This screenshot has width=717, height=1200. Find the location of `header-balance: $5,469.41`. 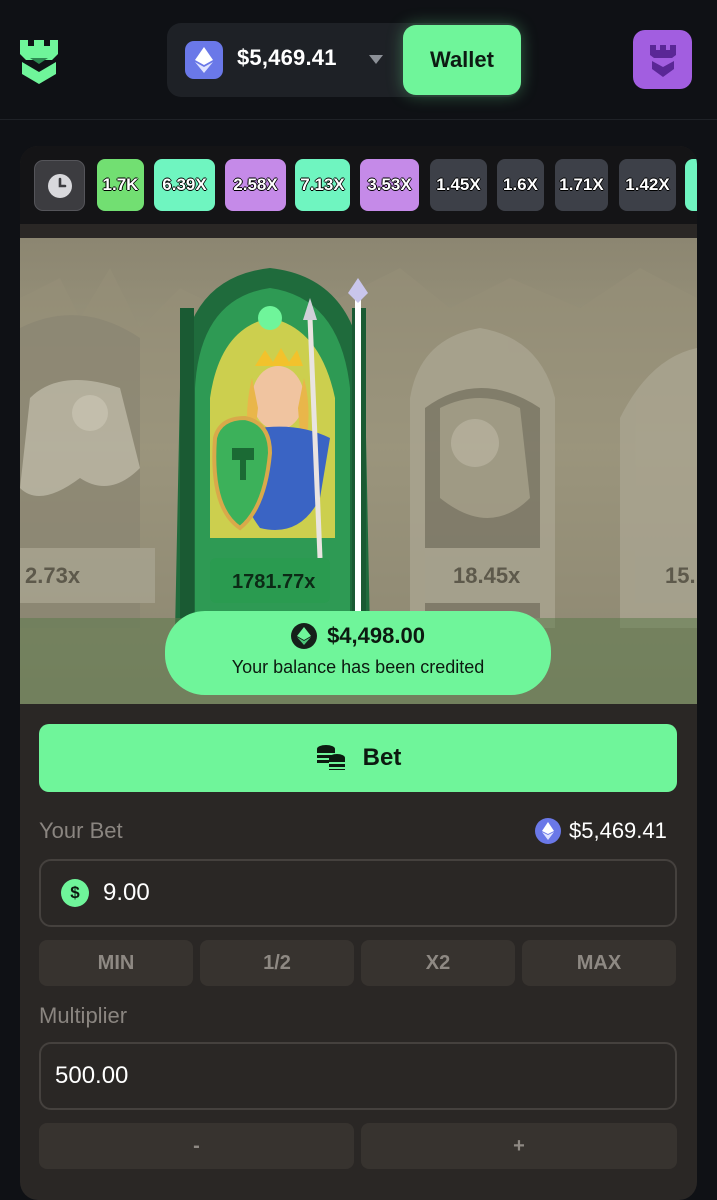

header-balance: $5,469.41 is located at coordinates (287, 57).